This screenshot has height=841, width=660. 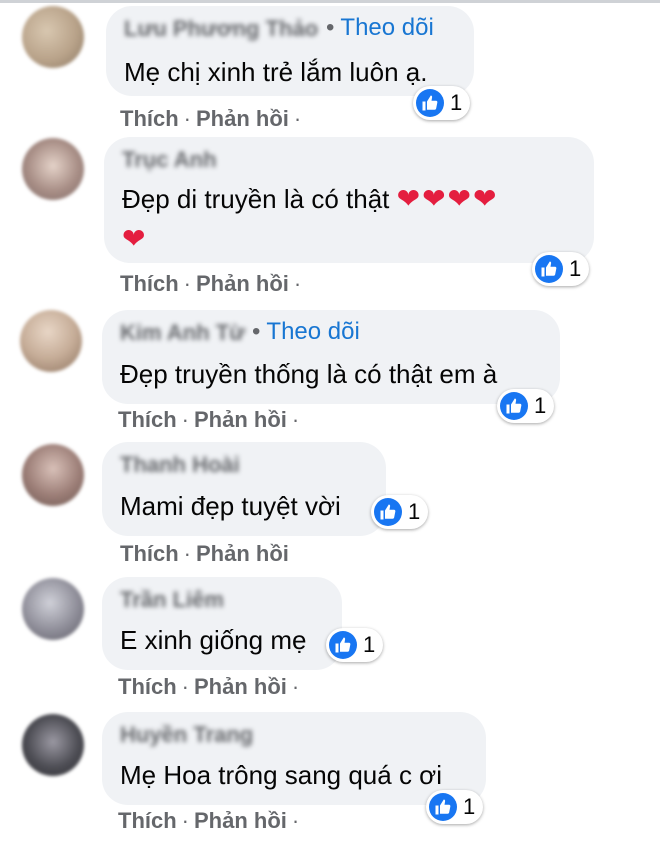 I want to click on comment-bubble: Huyền Trang Mẹ Hoa trông sang quá c ơi, so click(x=294, y=758).